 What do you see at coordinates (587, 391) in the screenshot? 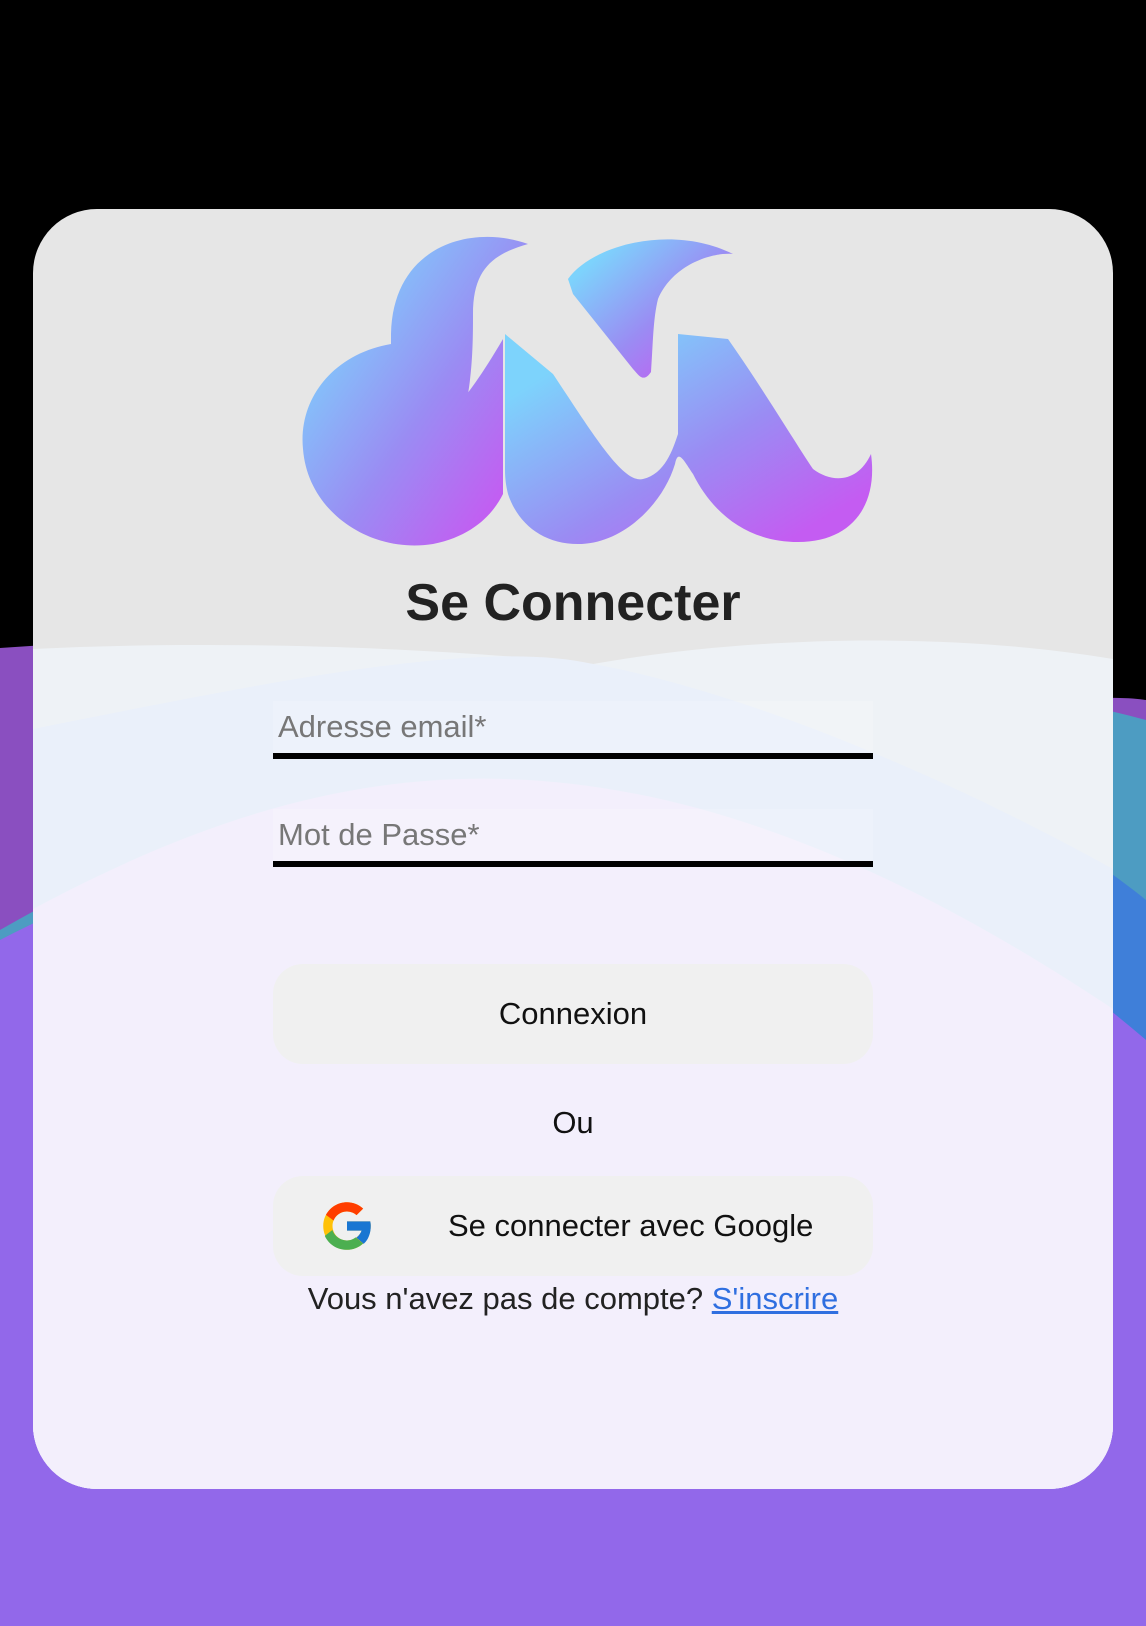
I see `brand-logo` at bounding box center [587, 391].